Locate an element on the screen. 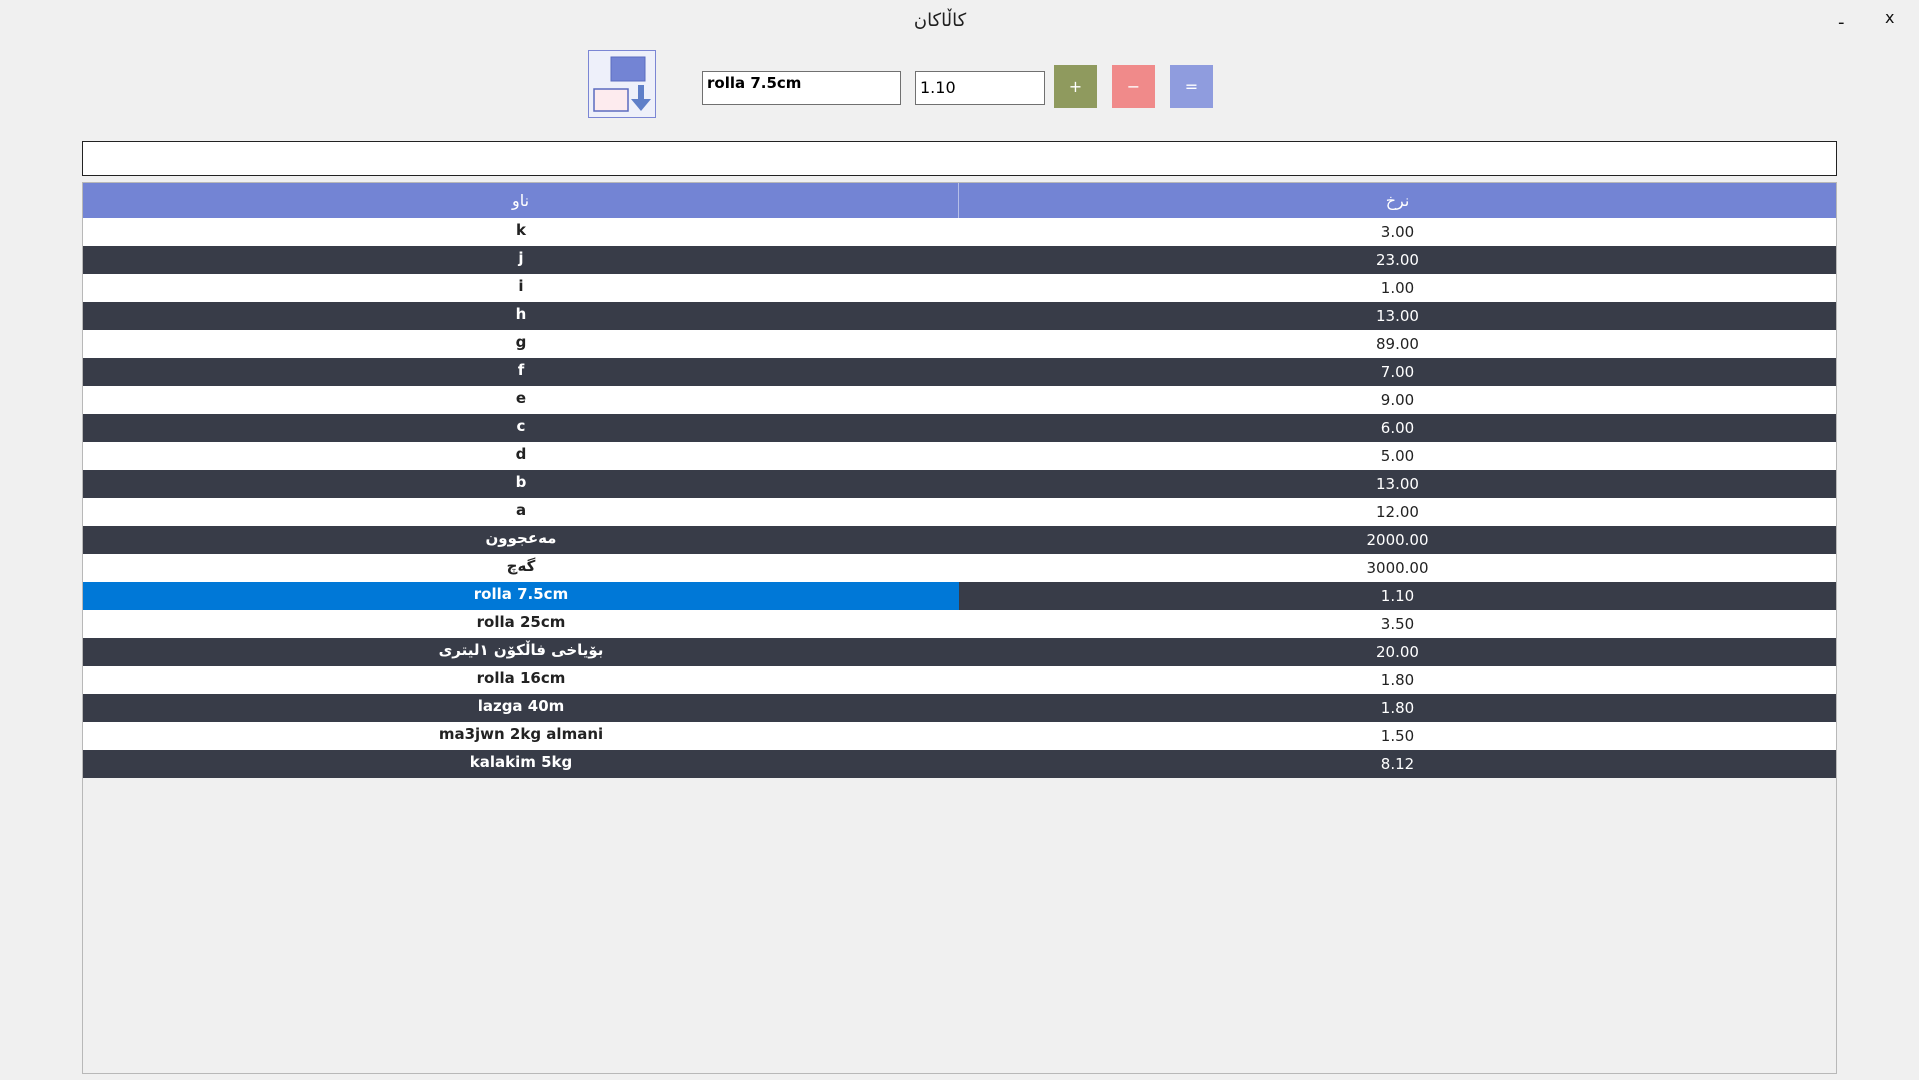 This screenshot has height=1080, width=1919. table-row: f 7.00 is located at coordinates (959, 372).